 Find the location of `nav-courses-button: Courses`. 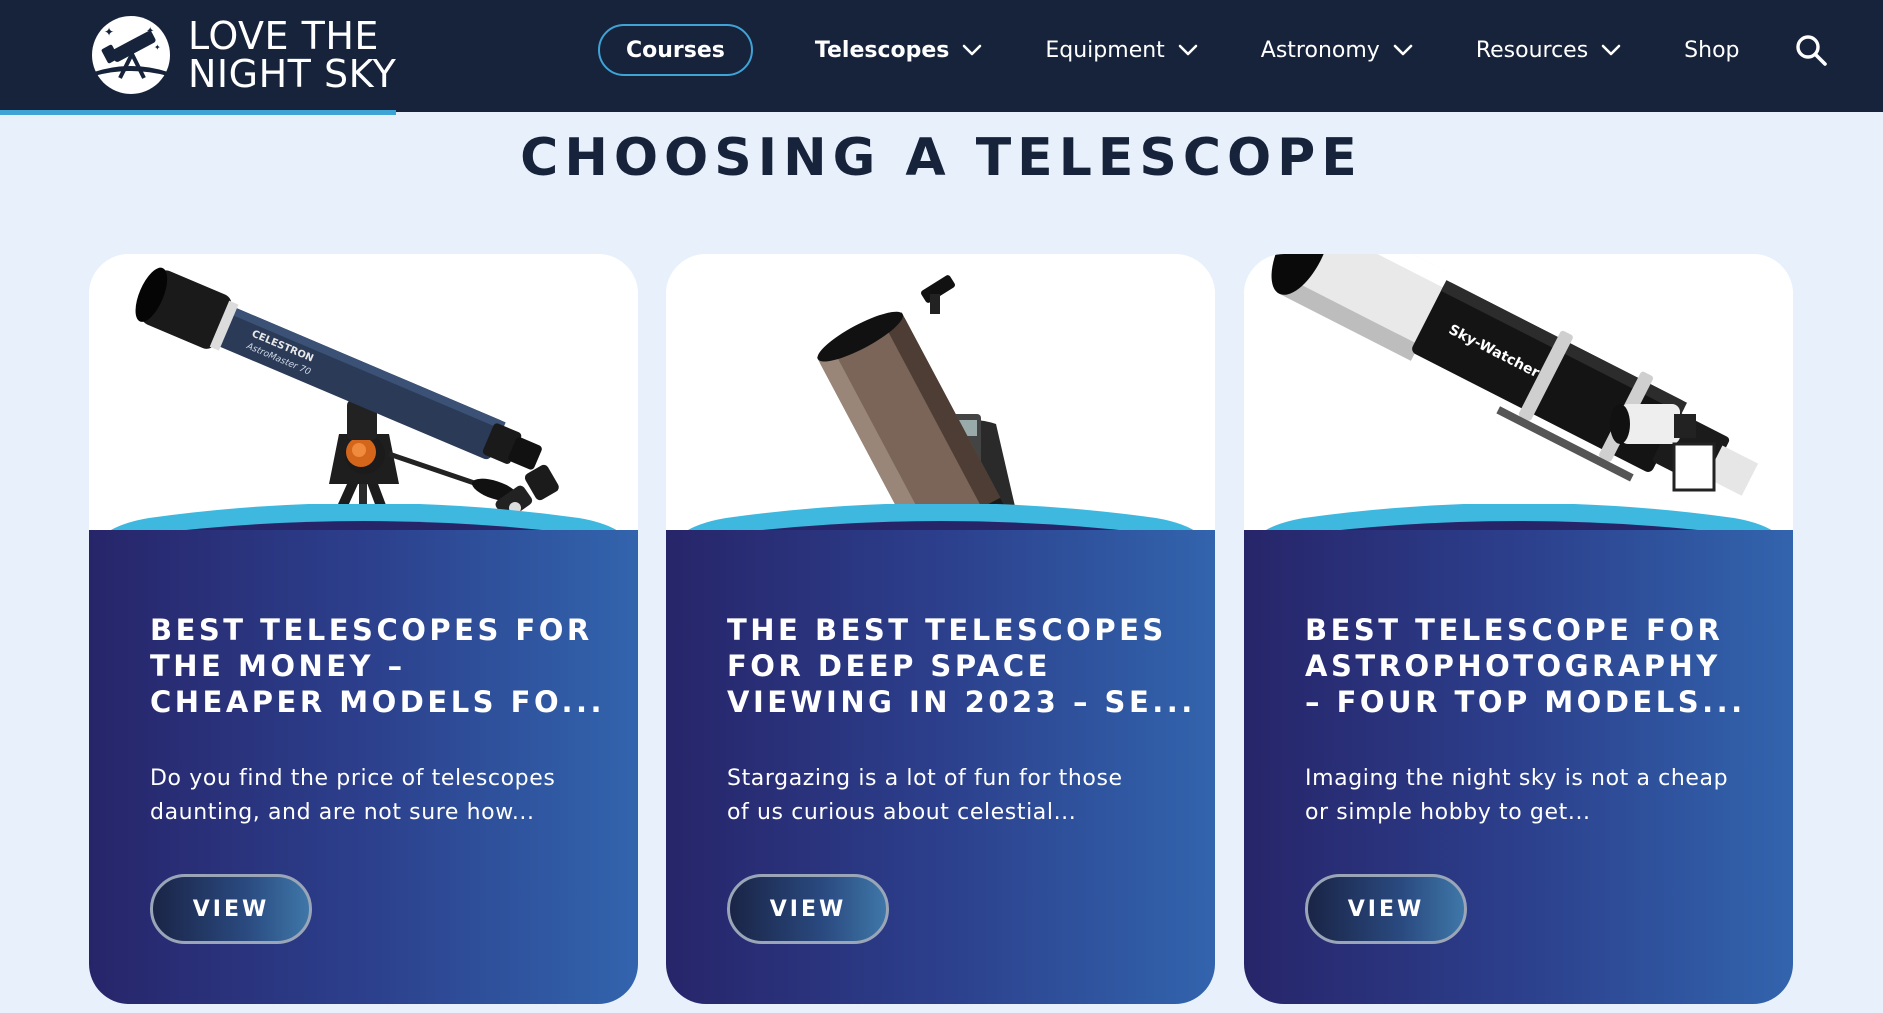

nav-courses-button: Courses is located at coordinates (675, 50).